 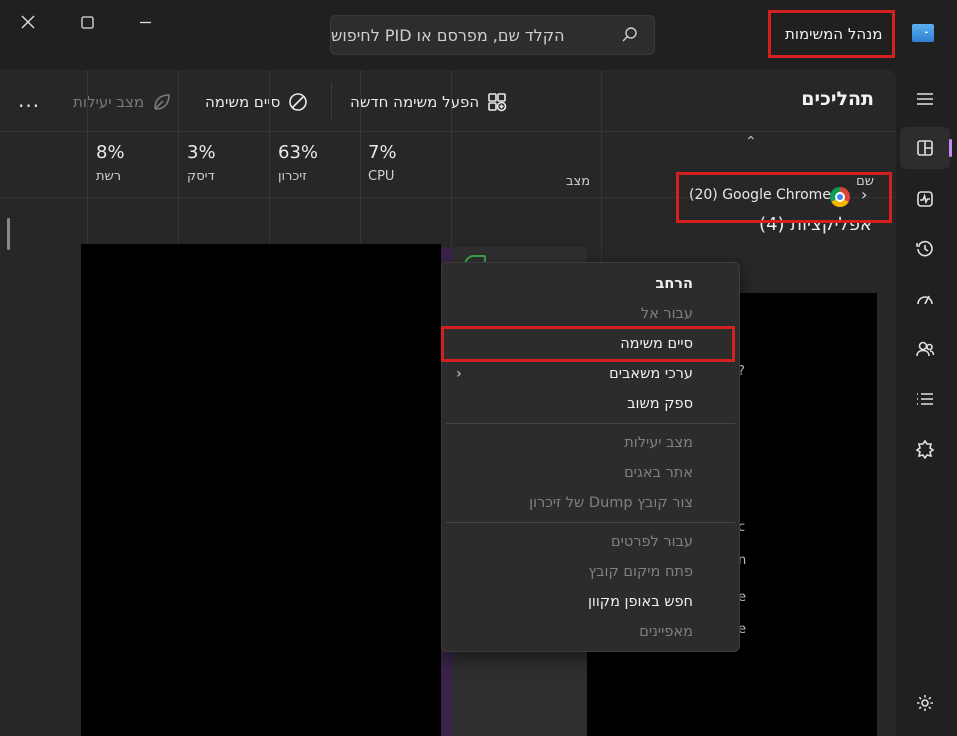 I want to click on nav-performance, so click(x=925, y=199).